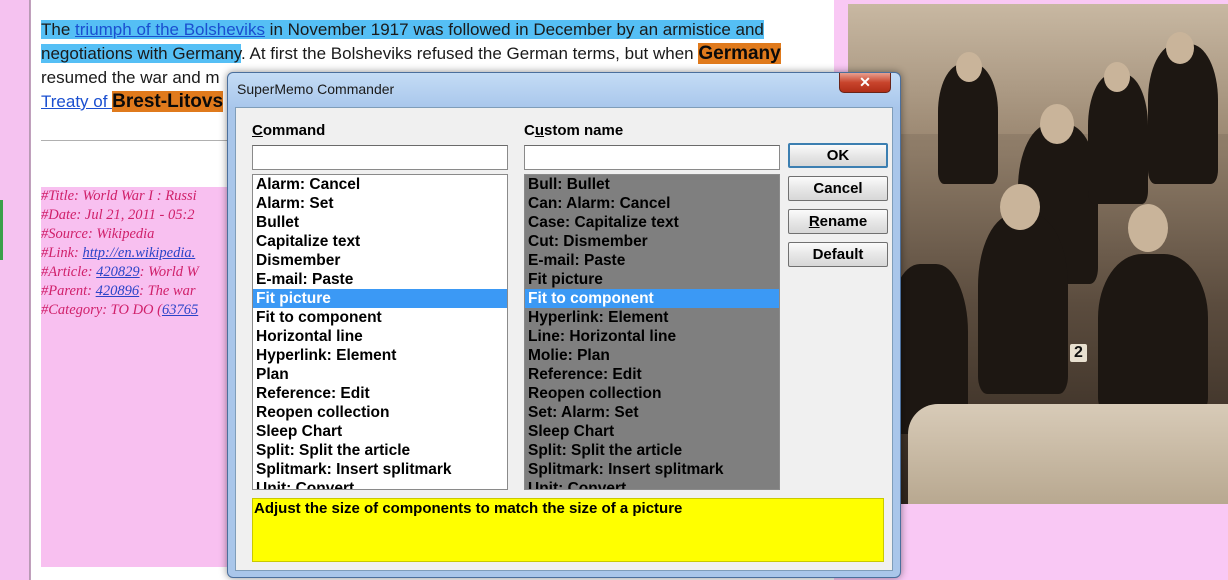 This screenshot has width=1228, height=580. I want to click on custom-label-rest: stom name, so click(584, 130).